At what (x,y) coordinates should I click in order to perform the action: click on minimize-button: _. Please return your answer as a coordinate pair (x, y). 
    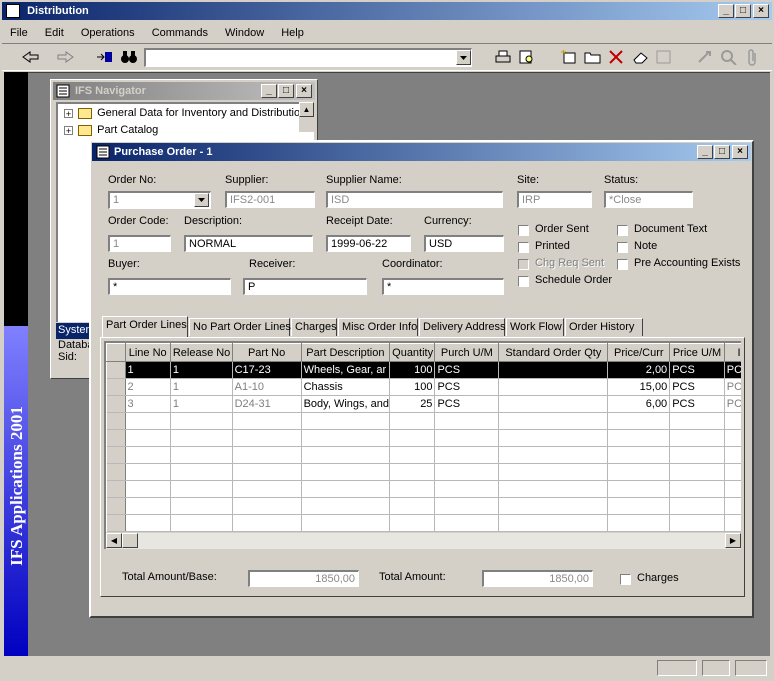
    Looking at the image, I should click on (726, 11).